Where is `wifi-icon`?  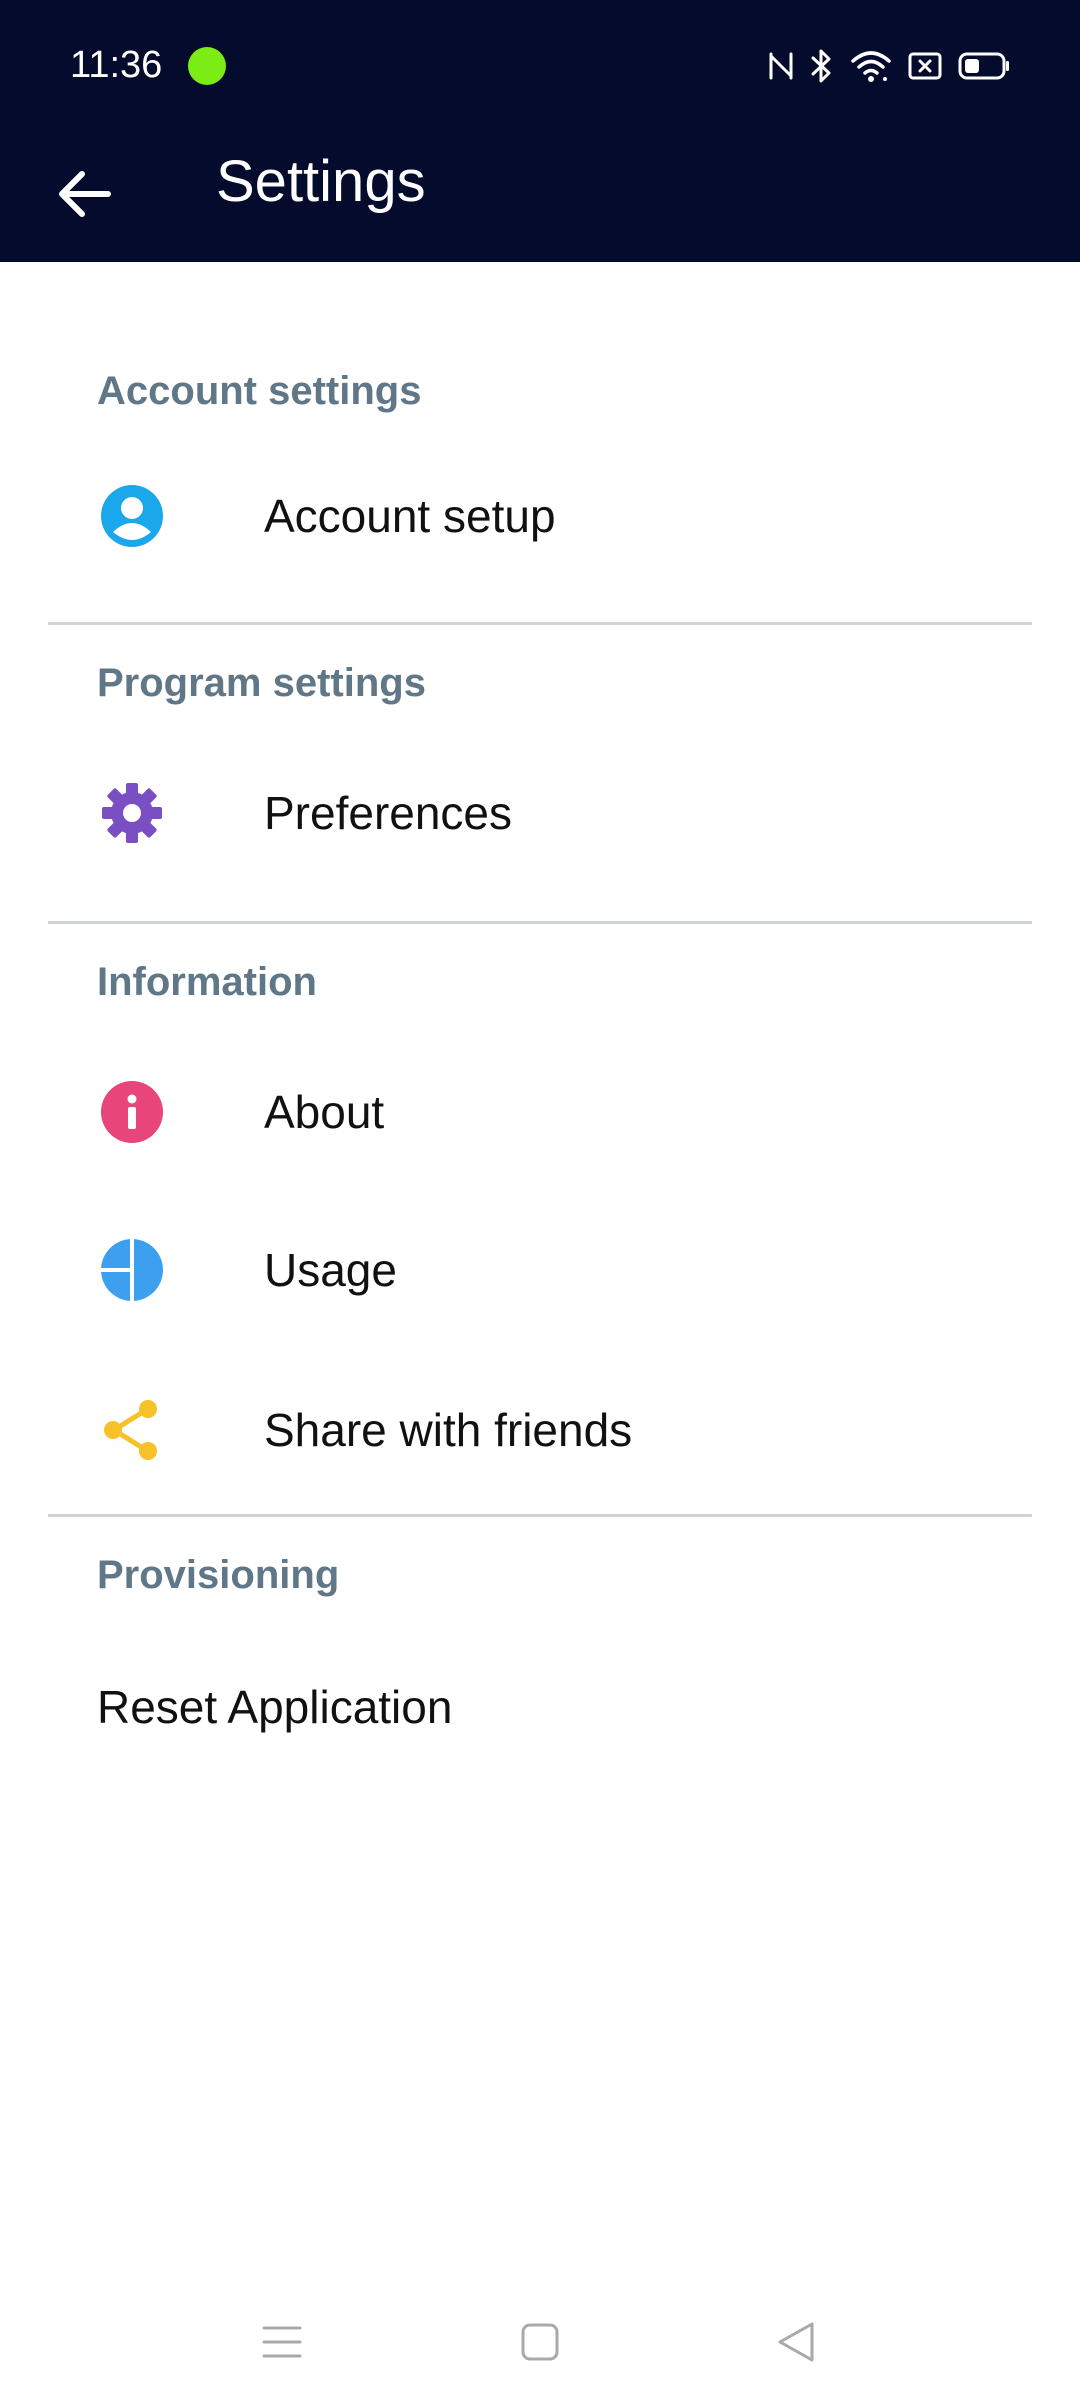 wifi-icon is located at coordinates (871, 66).